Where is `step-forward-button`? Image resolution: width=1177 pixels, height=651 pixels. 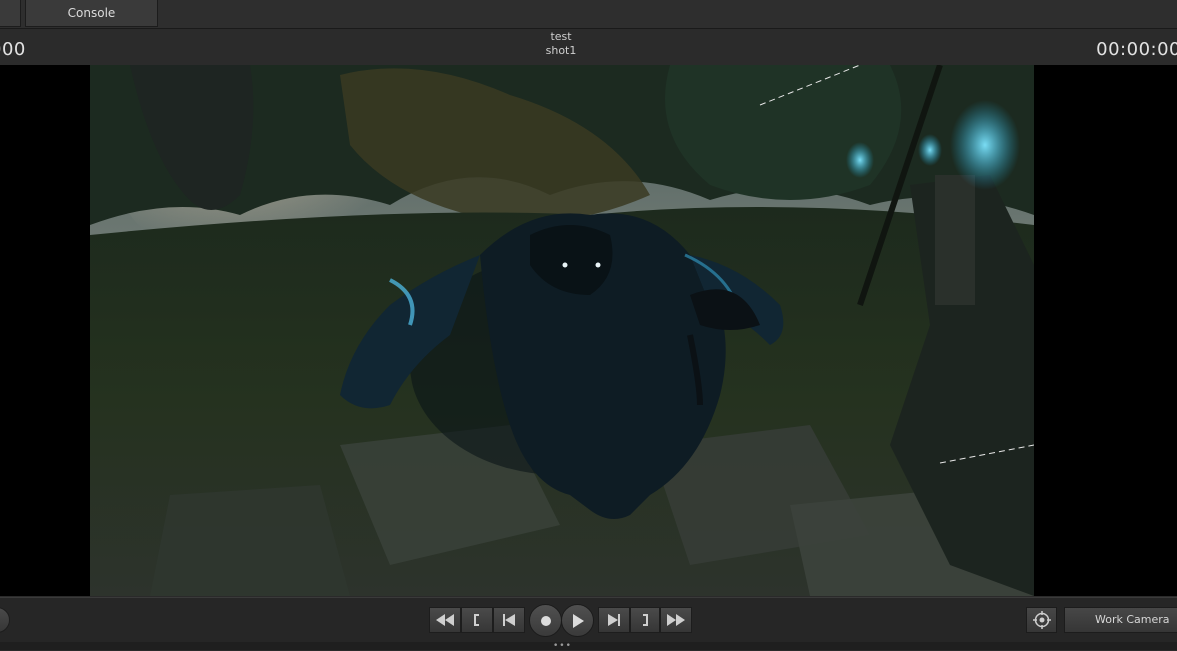 step-forward-button is located at coordinates (614, 620).